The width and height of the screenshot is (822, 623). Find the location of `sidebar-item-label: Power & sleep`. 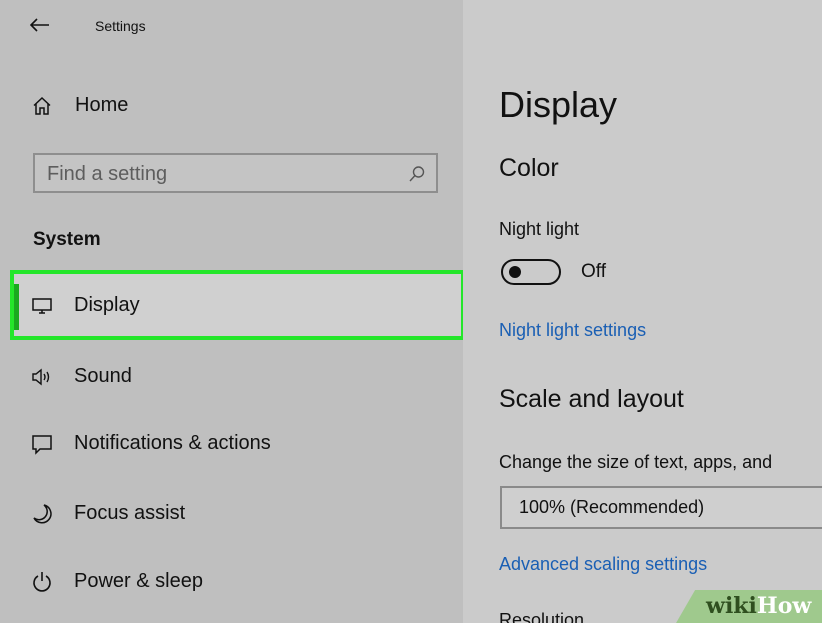

sidebar-item-label: Power & sleep is located at coordinates (138, 581).